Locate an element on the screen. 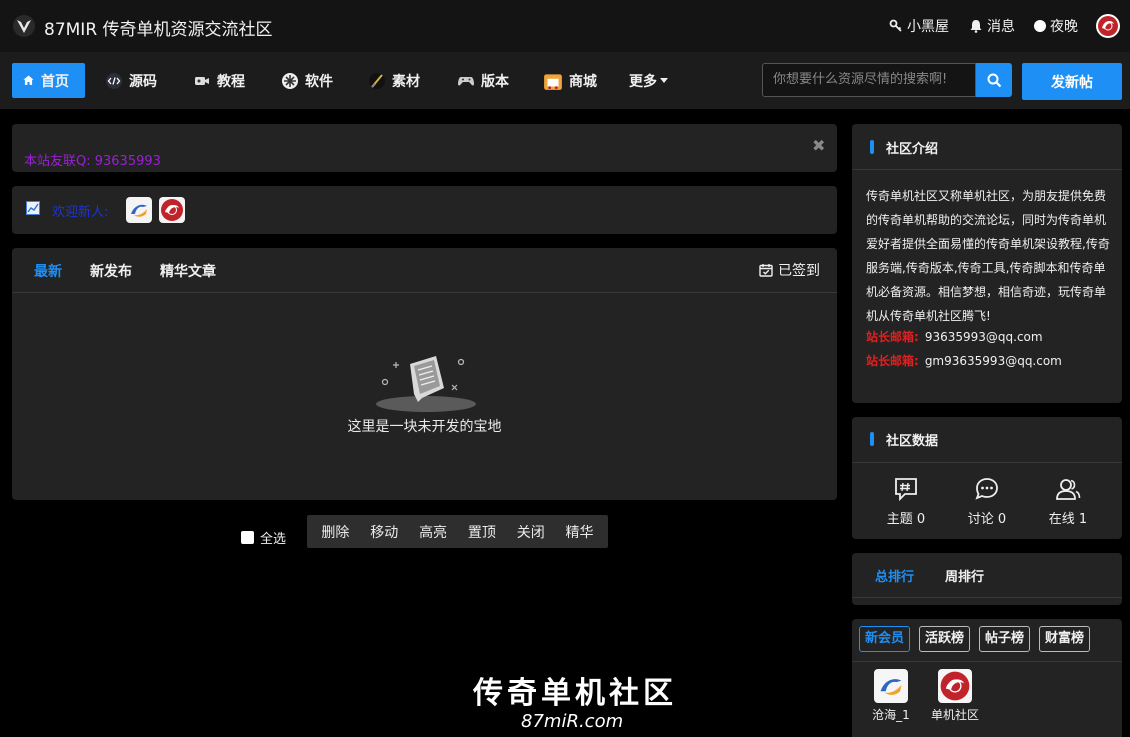 Image resolution: width=1130 pixels, height=737 pixels. nav-material: 素材 is located at coordinates (394, 80).